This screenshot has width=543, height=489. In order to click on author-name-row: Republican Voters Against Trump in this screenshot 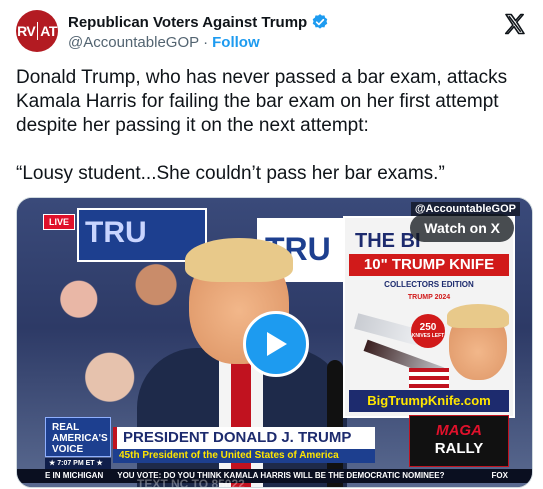, I will do `click(198, 22)`.